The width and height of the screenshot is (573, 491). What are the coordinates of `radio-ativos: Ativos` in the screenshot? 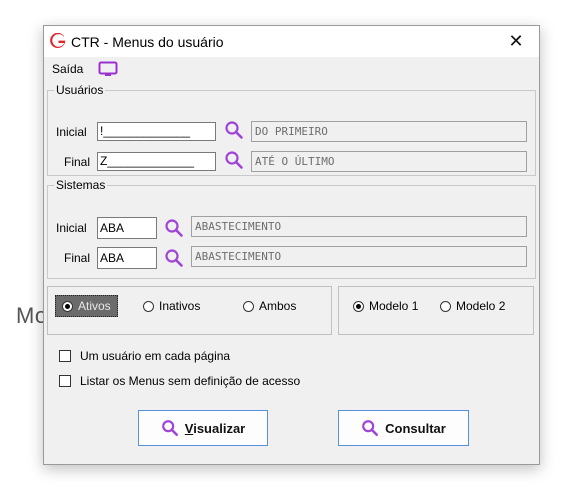 It's located at (86, 306).